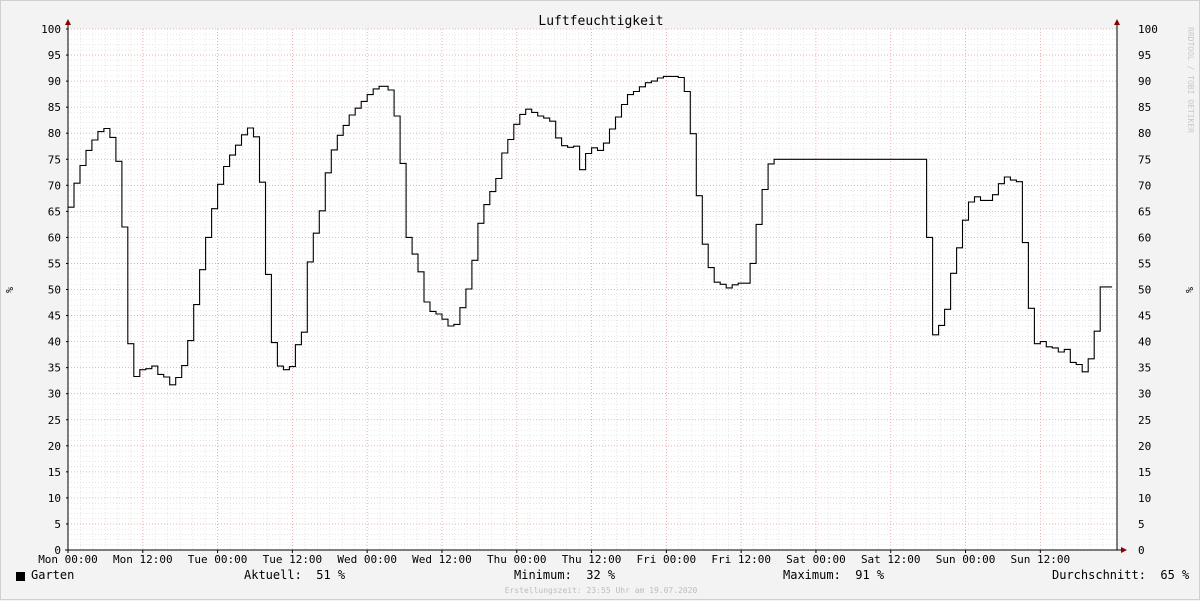 The width and height of the screenshot is (1200, 601). What do you see at coordinates (1144, 472) in the screenshot?
I see `y-tick-label-right: 15` at bounding box center [1144, 472].